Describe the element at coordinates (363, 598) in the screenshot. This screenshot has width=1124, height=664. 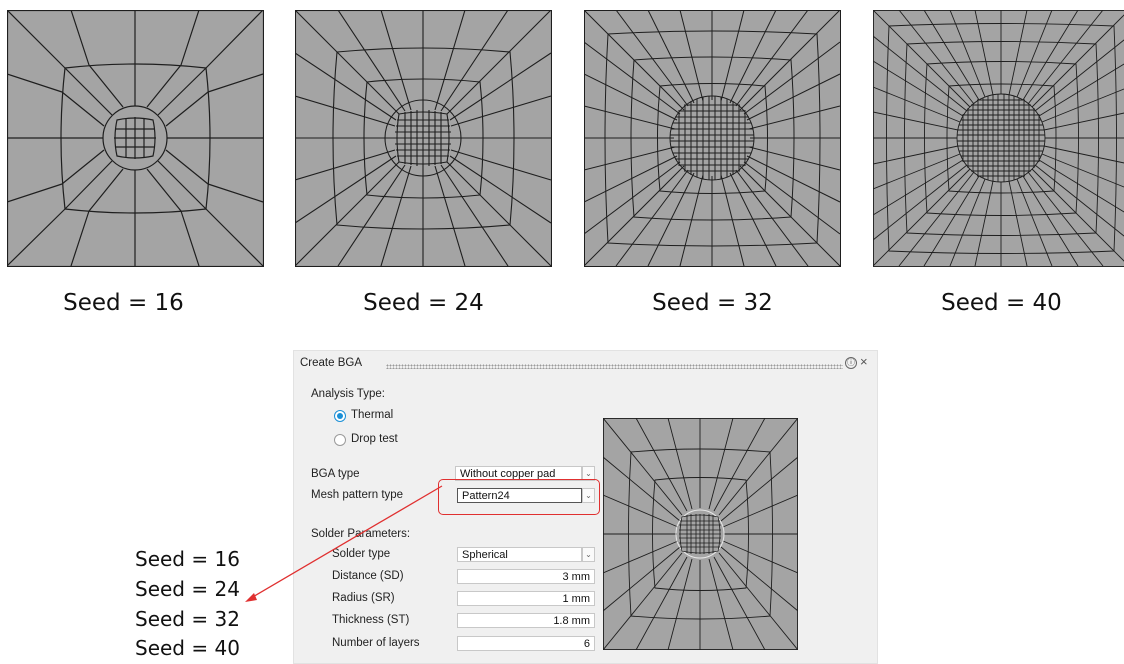
I see `radius-label: Radius (SR)` at that location.